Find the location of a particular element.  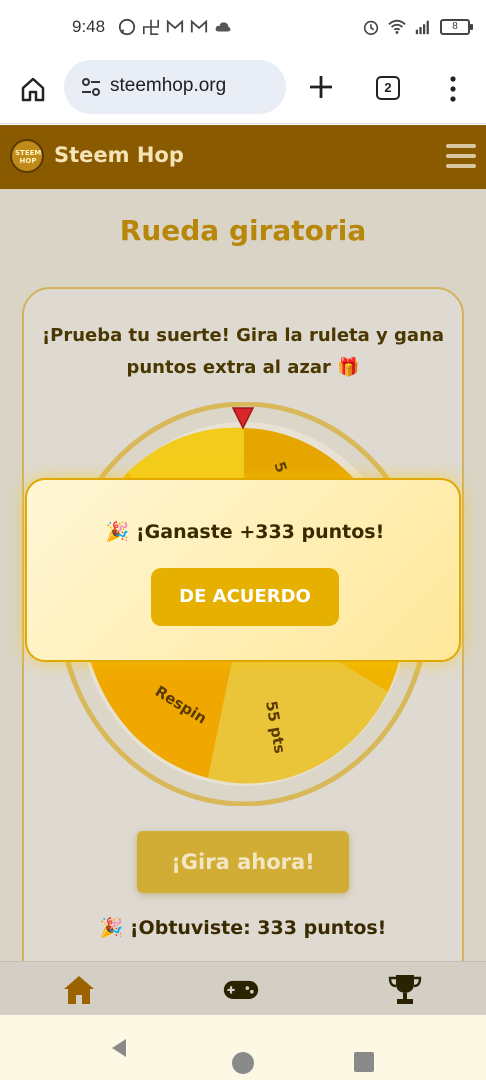

site-settings-icon is located at coordinates (91, 87).